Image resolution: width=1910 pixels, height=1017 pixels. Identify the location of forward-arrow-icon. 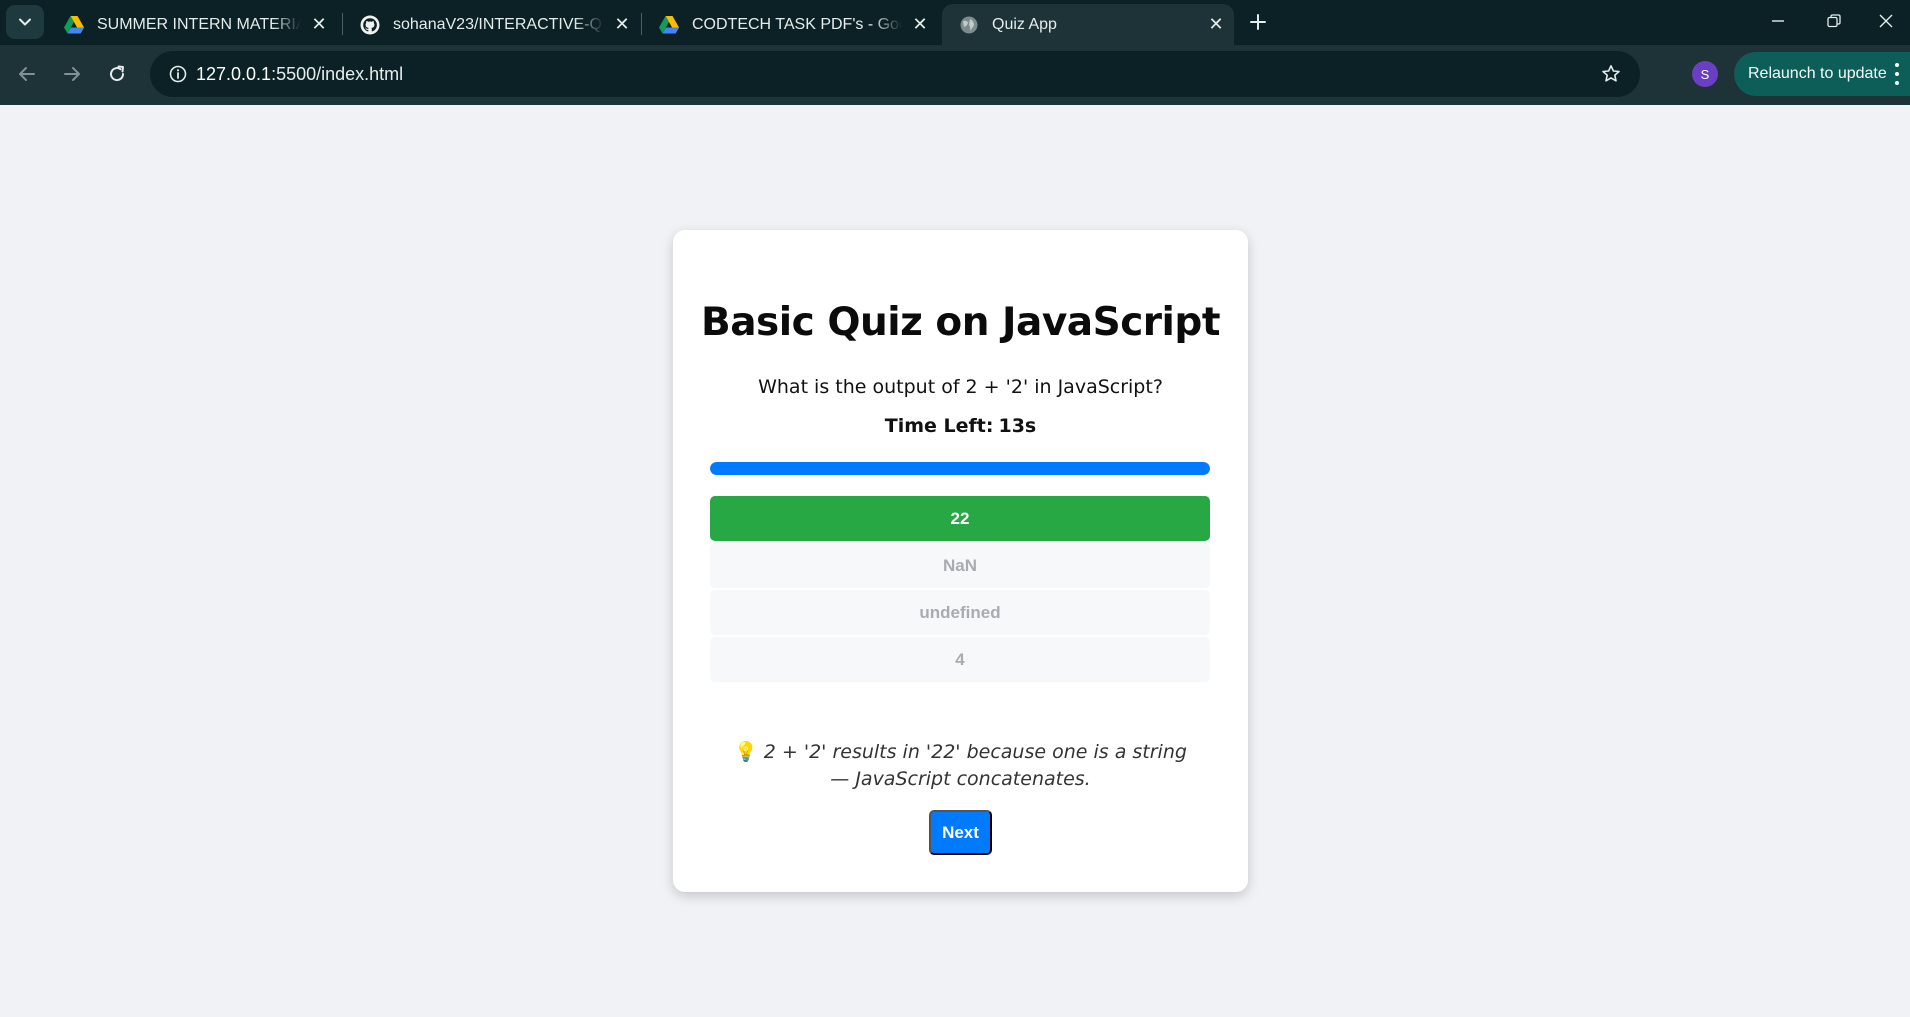
(72, 74).